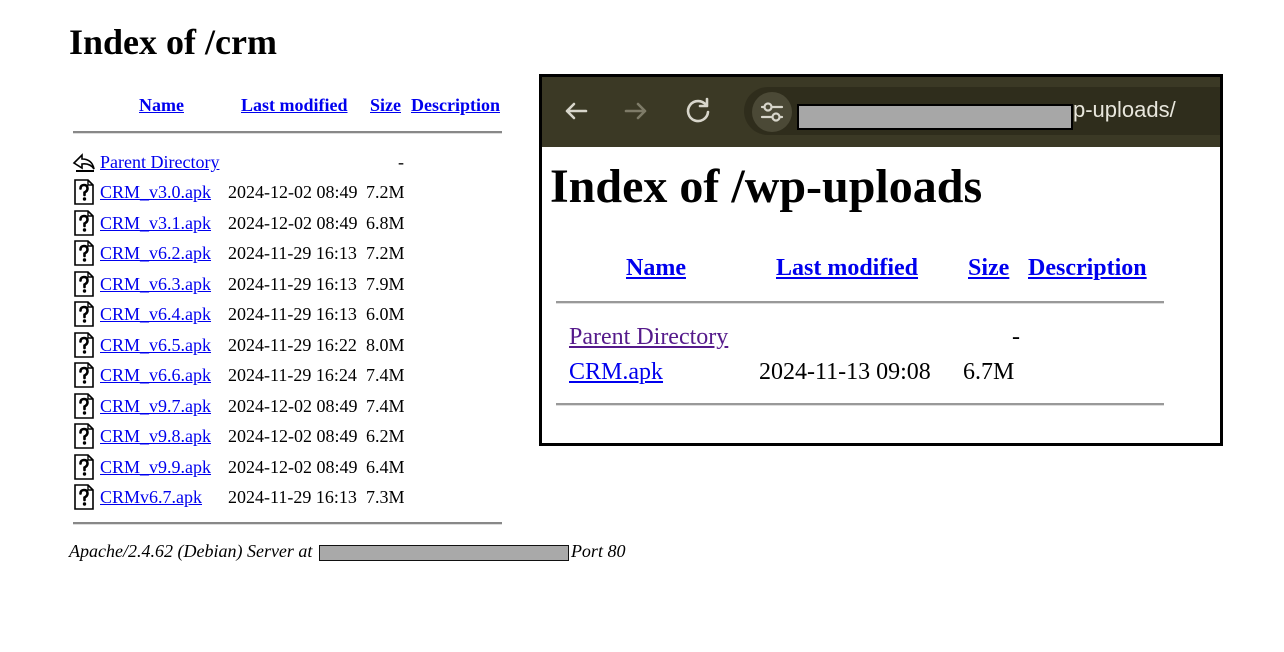  What do you see at coordinates (161, 105) in the screenshot?
I see `column-header-name: Name` at bounding box center [161, 105].